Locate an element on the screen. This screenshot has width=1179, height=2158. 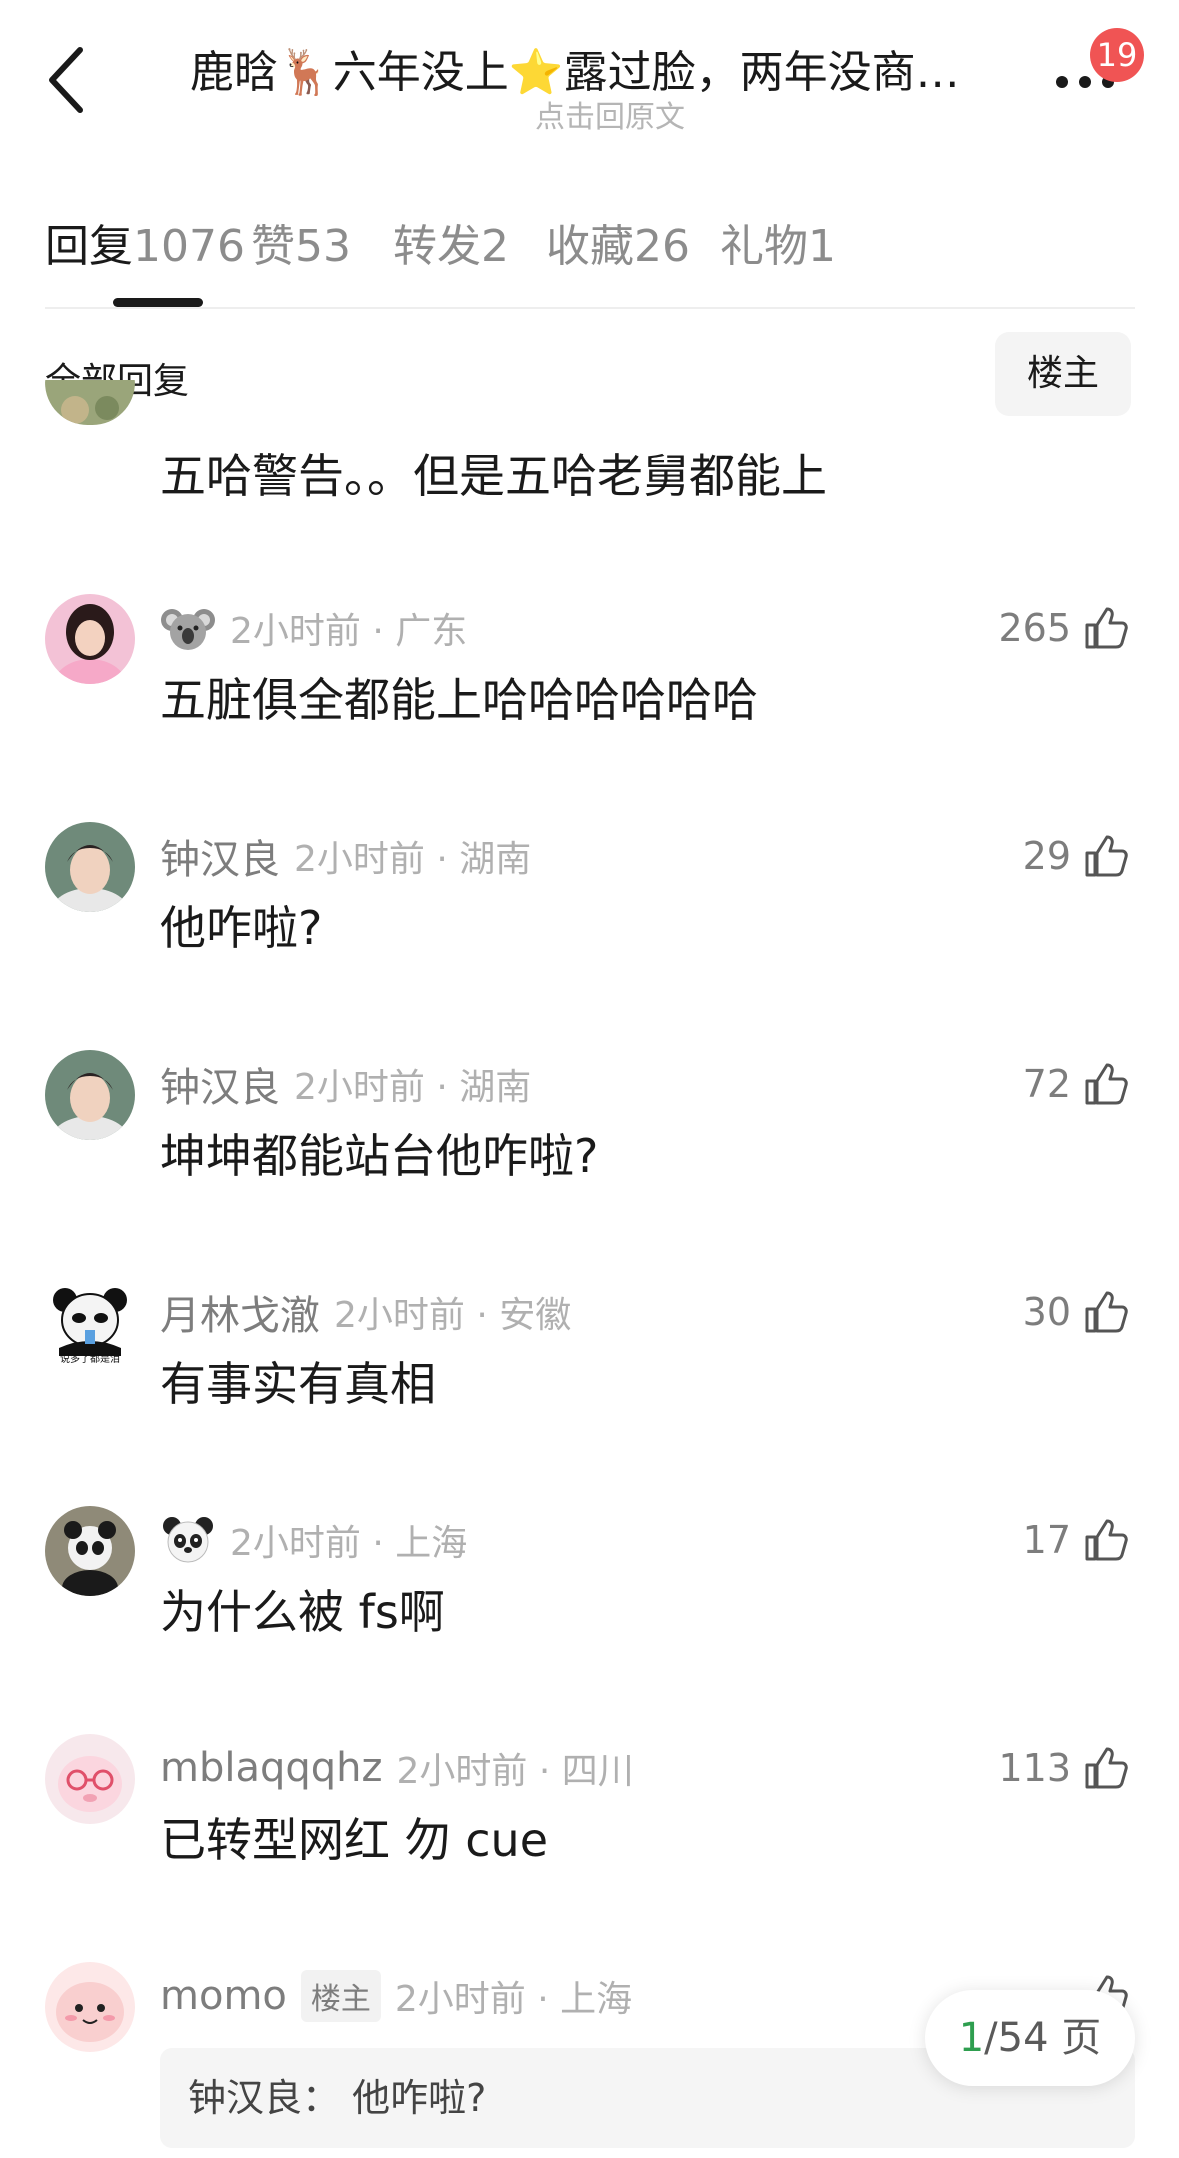
like-count: 17 is located at coordinates (1046, 1540).